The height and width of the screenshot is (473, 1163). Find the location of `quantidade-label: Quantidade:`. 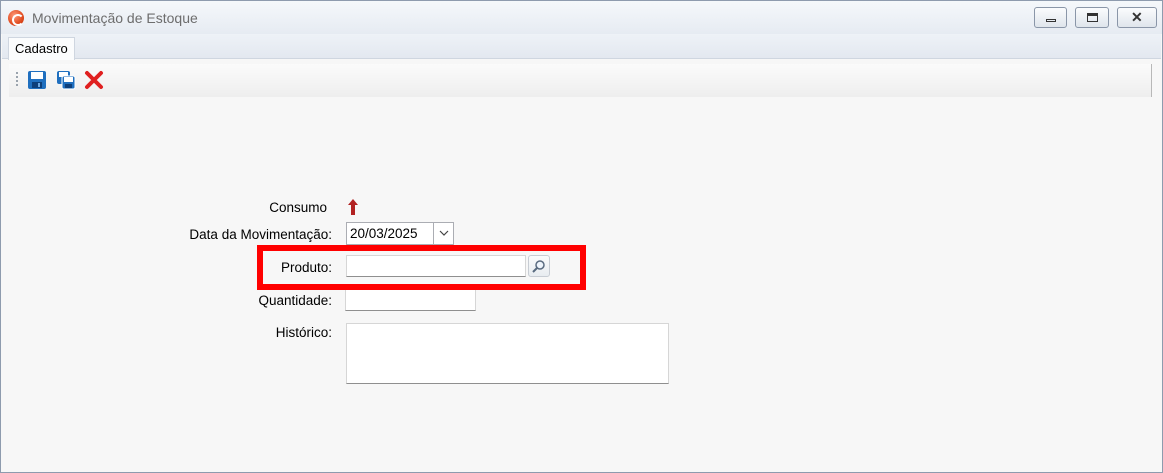

quantidade-label: Quantidade: is located at coordinates (295, 300).